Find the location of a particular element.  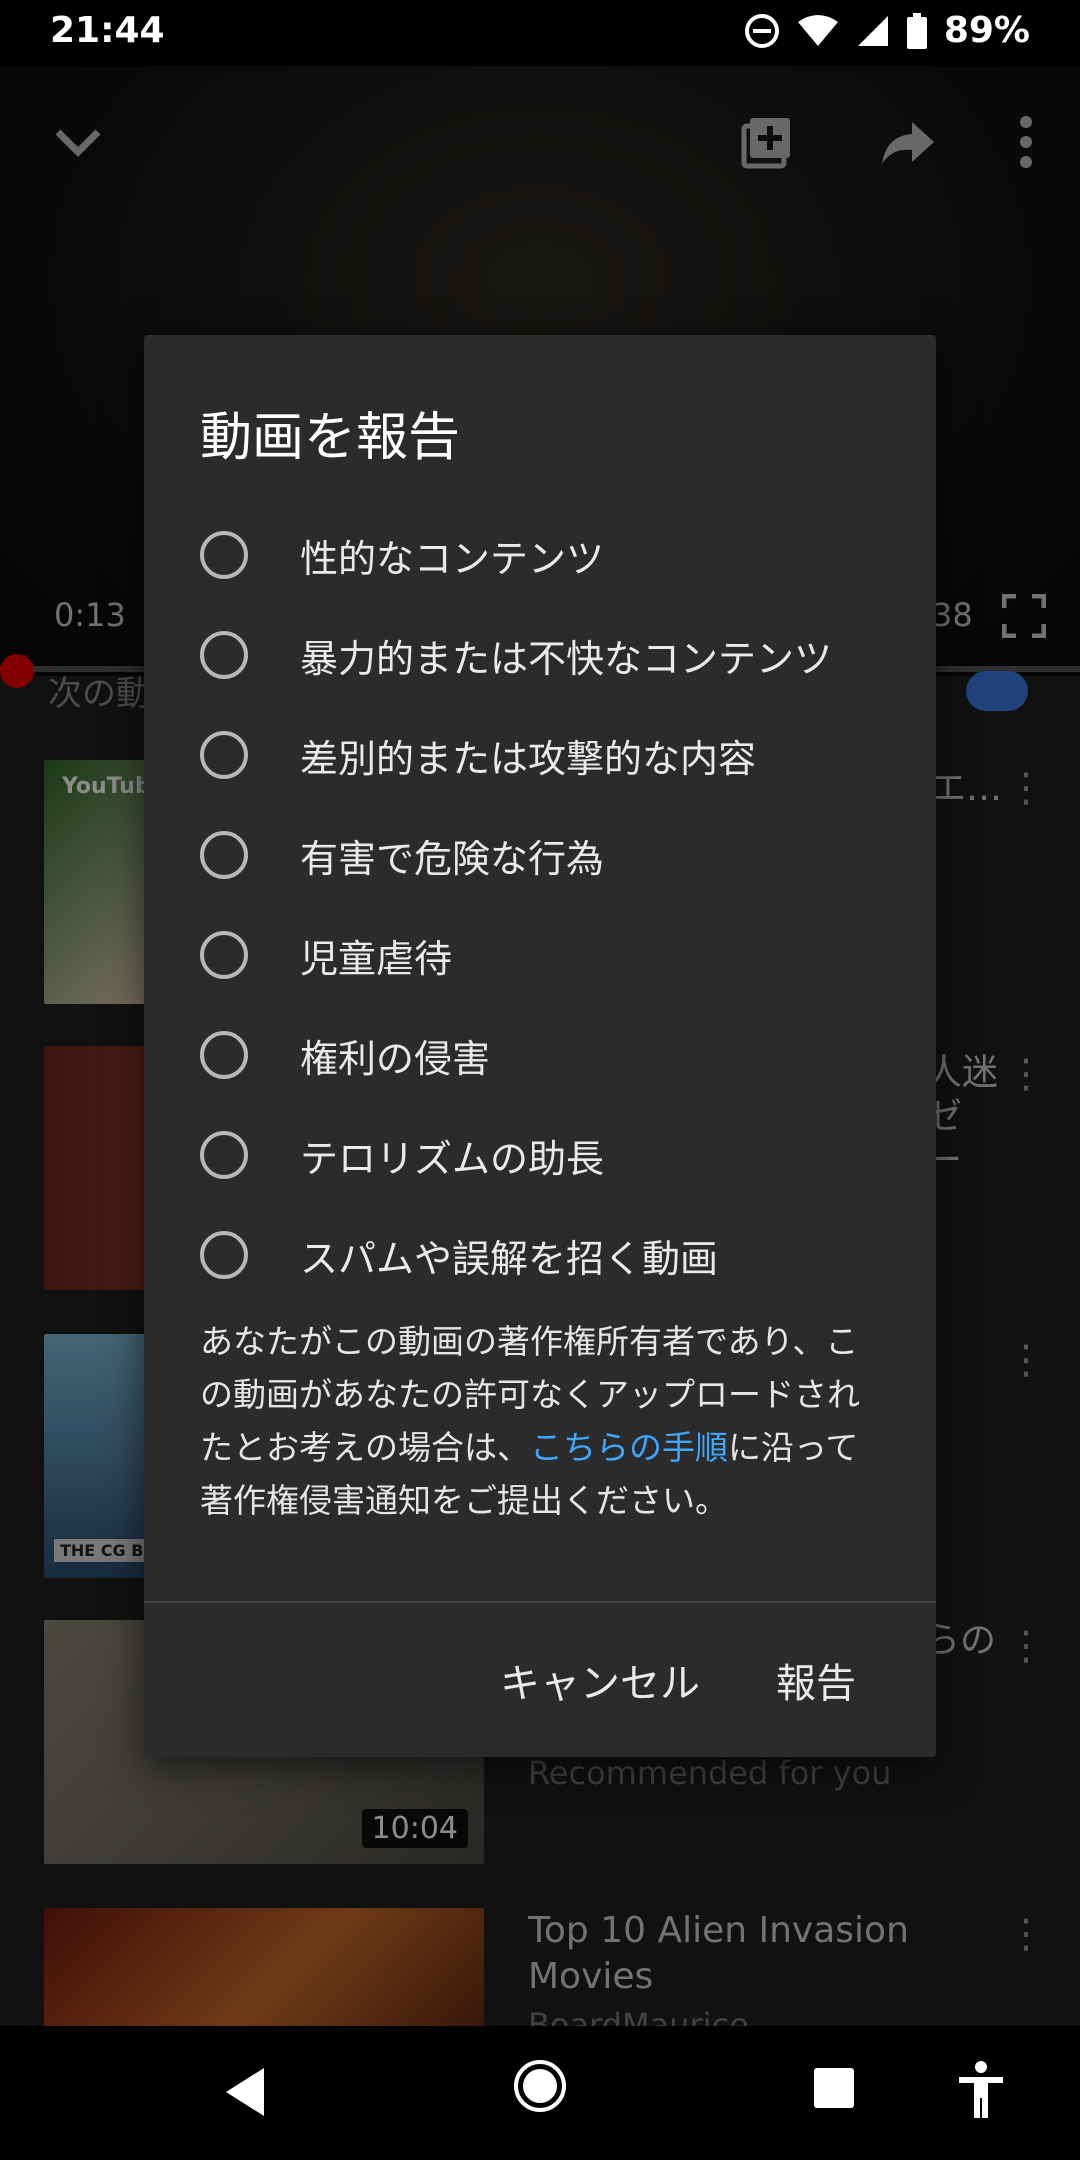

report-reason-option: 差別的または攻撃的な内容 is located at coordinates (550, 755).